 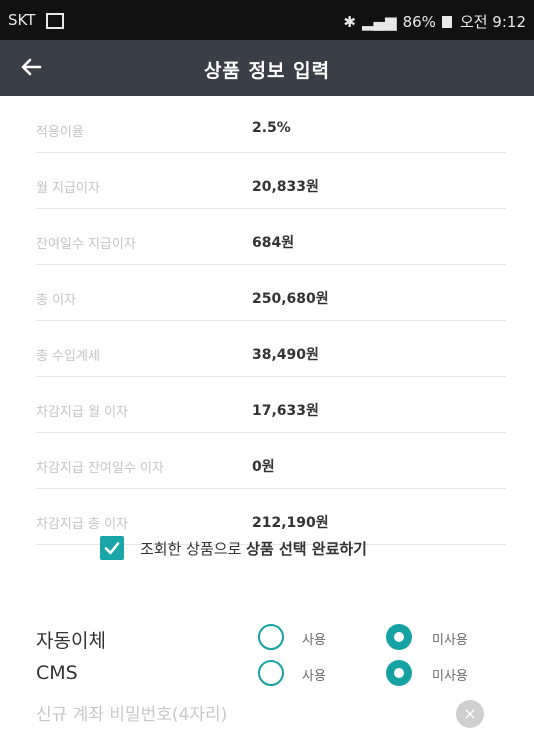 What do you see at coordinates (71, 641) in the screenshot?
I see `option-label: 자동이체` at bounding box center [71, 641].